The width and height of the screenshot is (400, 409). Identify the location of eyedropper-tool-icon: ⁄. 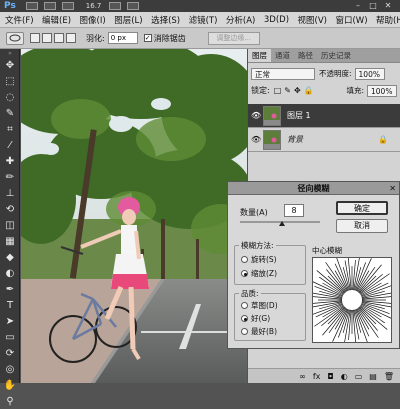
(10, 145).